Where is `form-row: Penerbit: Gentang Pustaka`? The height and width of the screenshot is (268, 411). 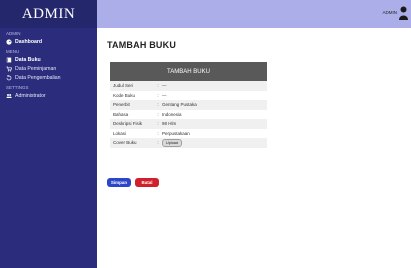
form-row: Penerbit: Gentang Pustaka is located at coordinates (188, 105).